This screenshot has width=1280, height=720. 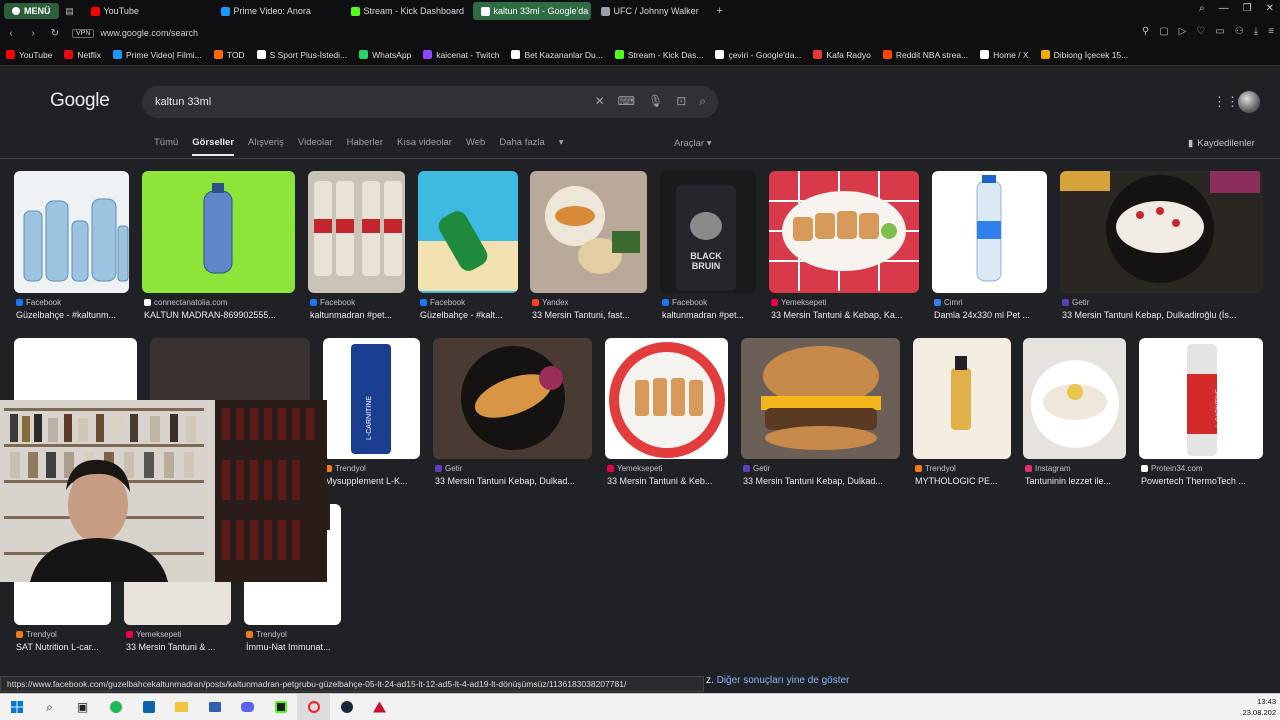 I want to click on forward-icon: ›, so click(x=33, y=33).